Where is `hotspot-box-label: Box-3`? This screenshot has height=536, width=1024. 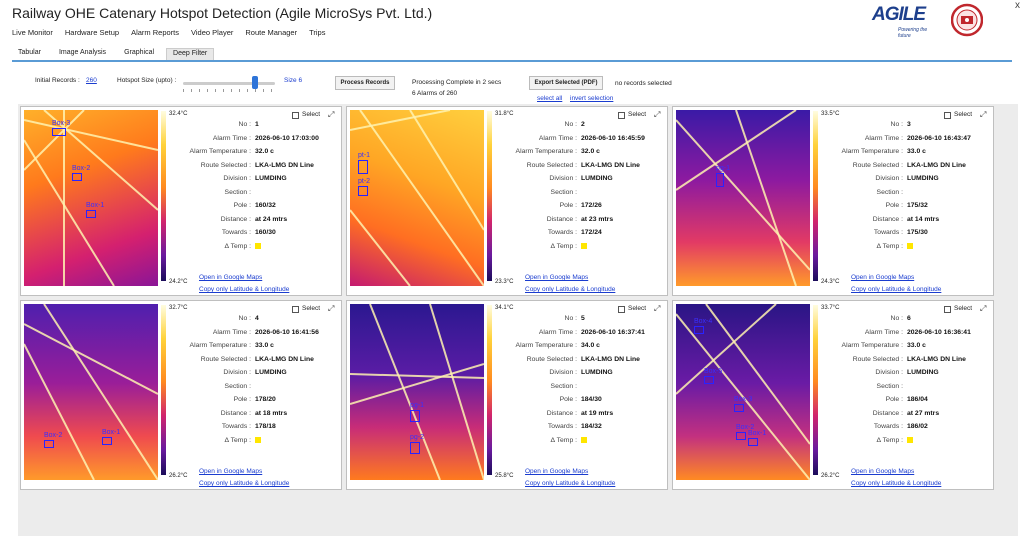
hotspot-box-label: Box-3 is located at coordinates (61, 123).